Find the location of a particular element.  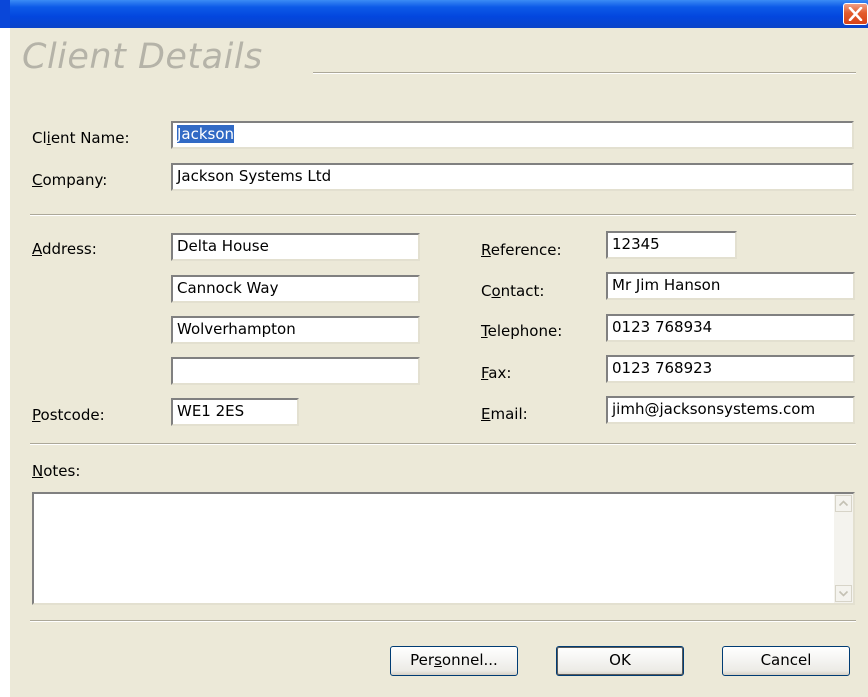

fax-label: Fax: is located at coordinates (496, 373).